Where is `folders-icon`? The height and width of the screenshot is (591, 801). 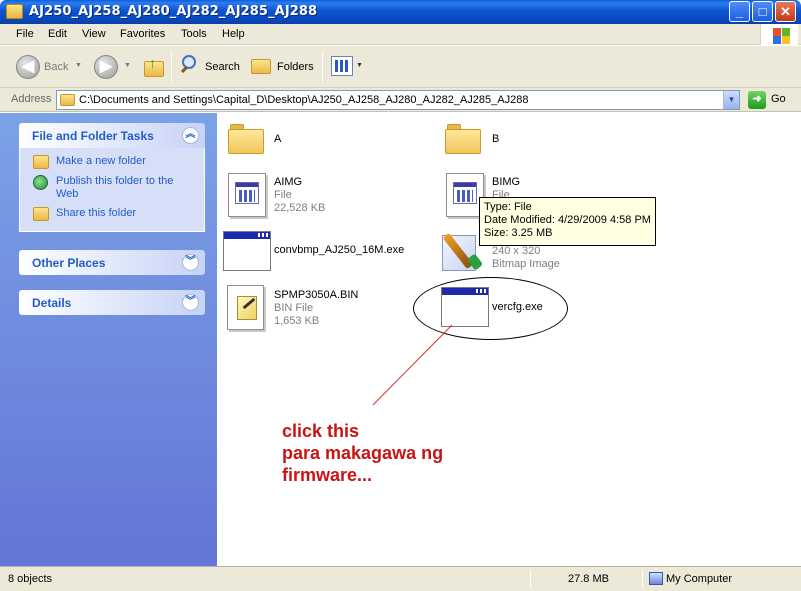
folders-icon is located at coordinates (262, 66).